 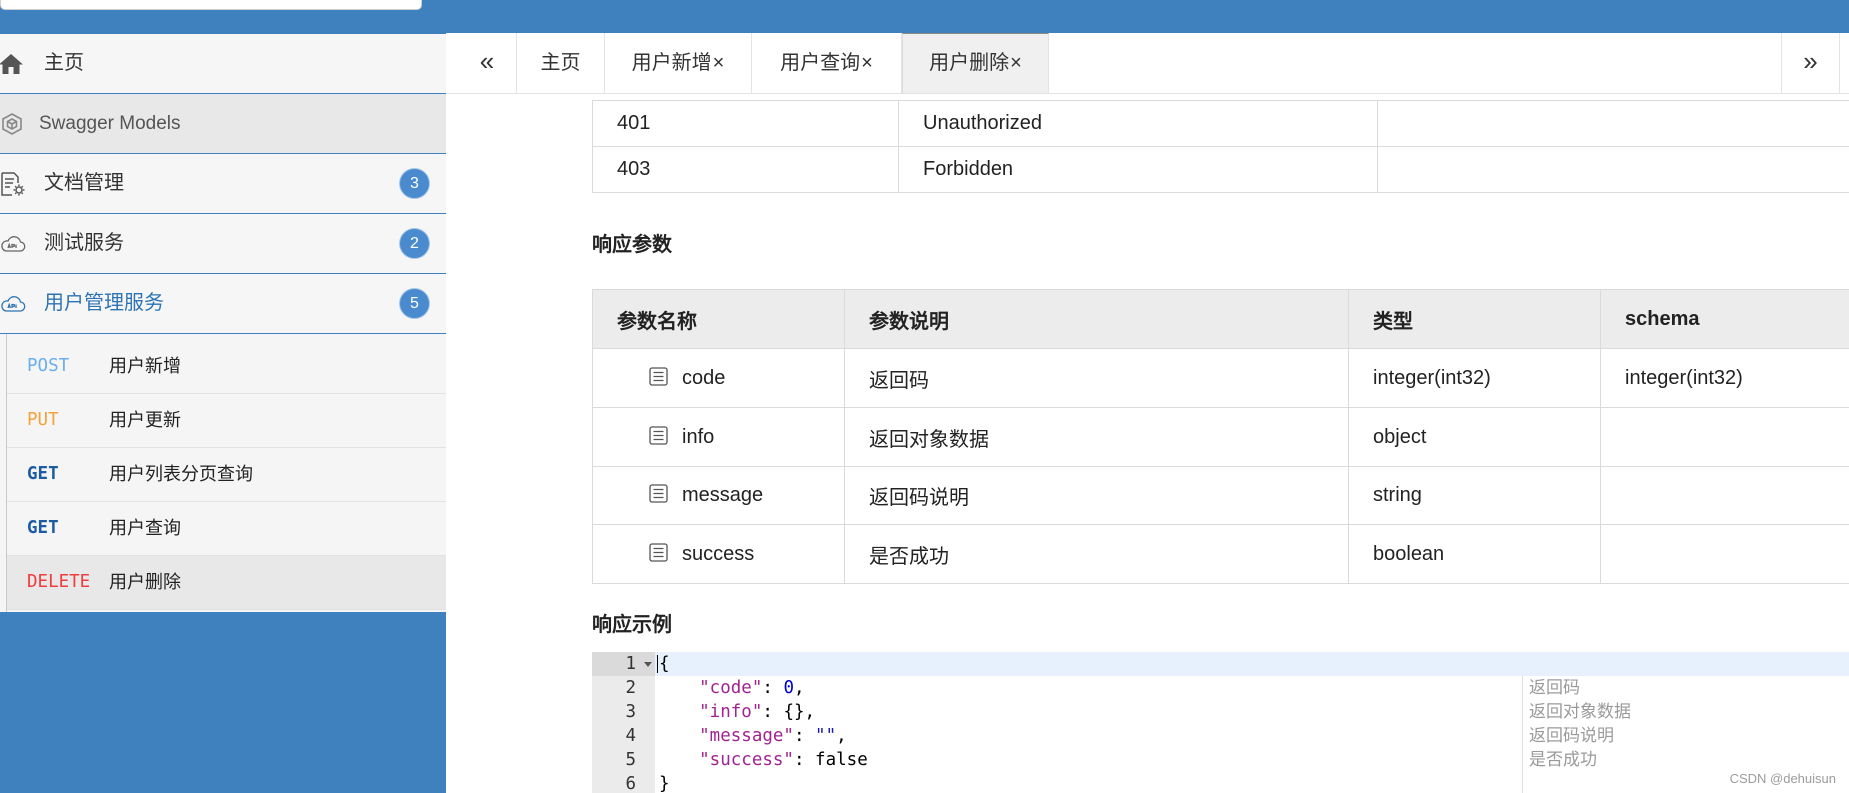 What do you see at coordinates (623, 782) in the screenshot?
I see `gutter-cell: 6` at bounding box center [623, 782].